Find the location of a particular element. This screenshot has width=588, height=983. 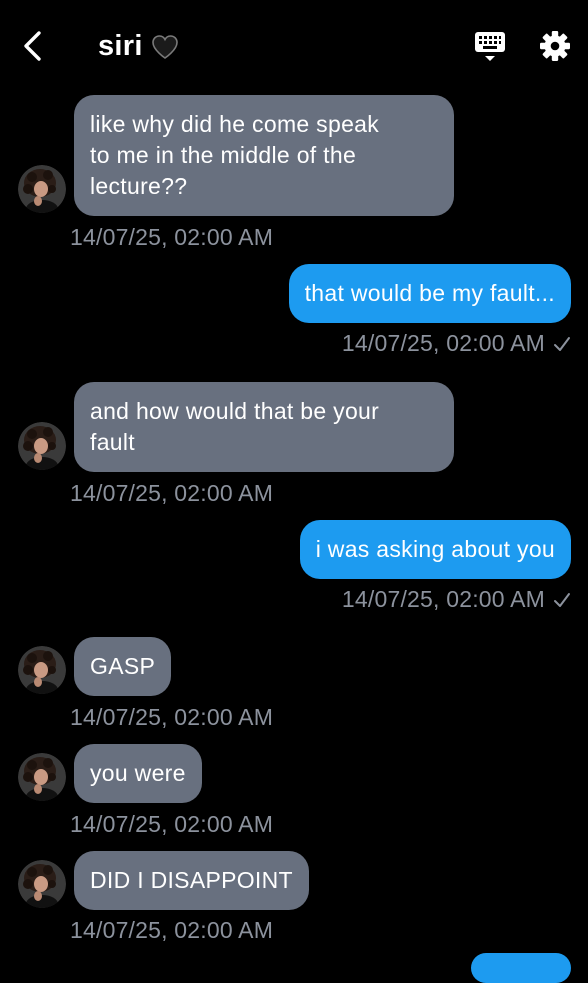

black-heart-icon is located at coordinates (164, 46).